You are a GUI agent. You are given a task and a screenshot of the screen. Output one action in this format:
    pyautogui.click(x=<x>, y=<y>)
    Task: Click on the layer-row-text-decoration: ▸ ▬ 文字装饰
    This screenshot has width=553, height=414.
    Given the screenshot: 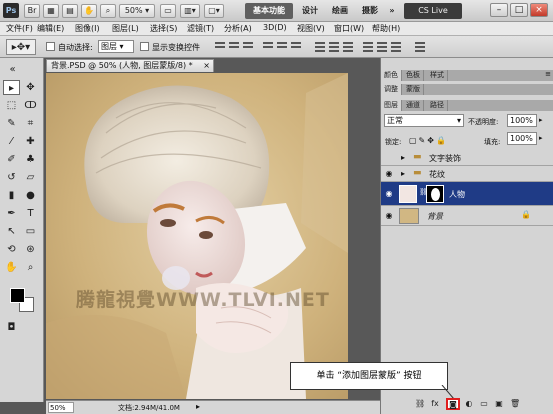 What is the action you would take?
    pyautogui.click(x=467, y=158)
    